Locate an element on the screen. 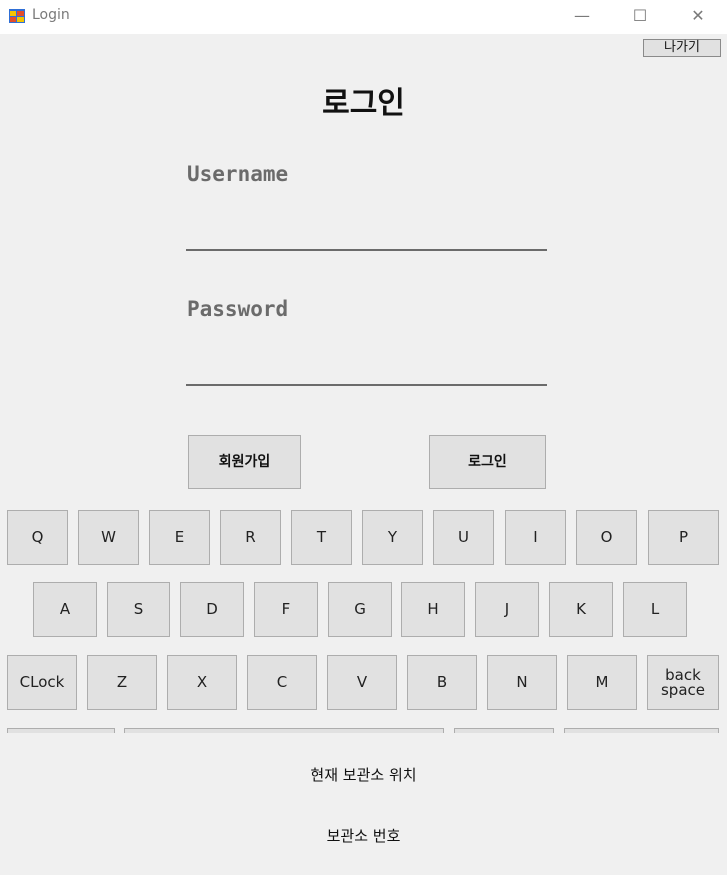  key-j: J is located at coordinates (507, 609).